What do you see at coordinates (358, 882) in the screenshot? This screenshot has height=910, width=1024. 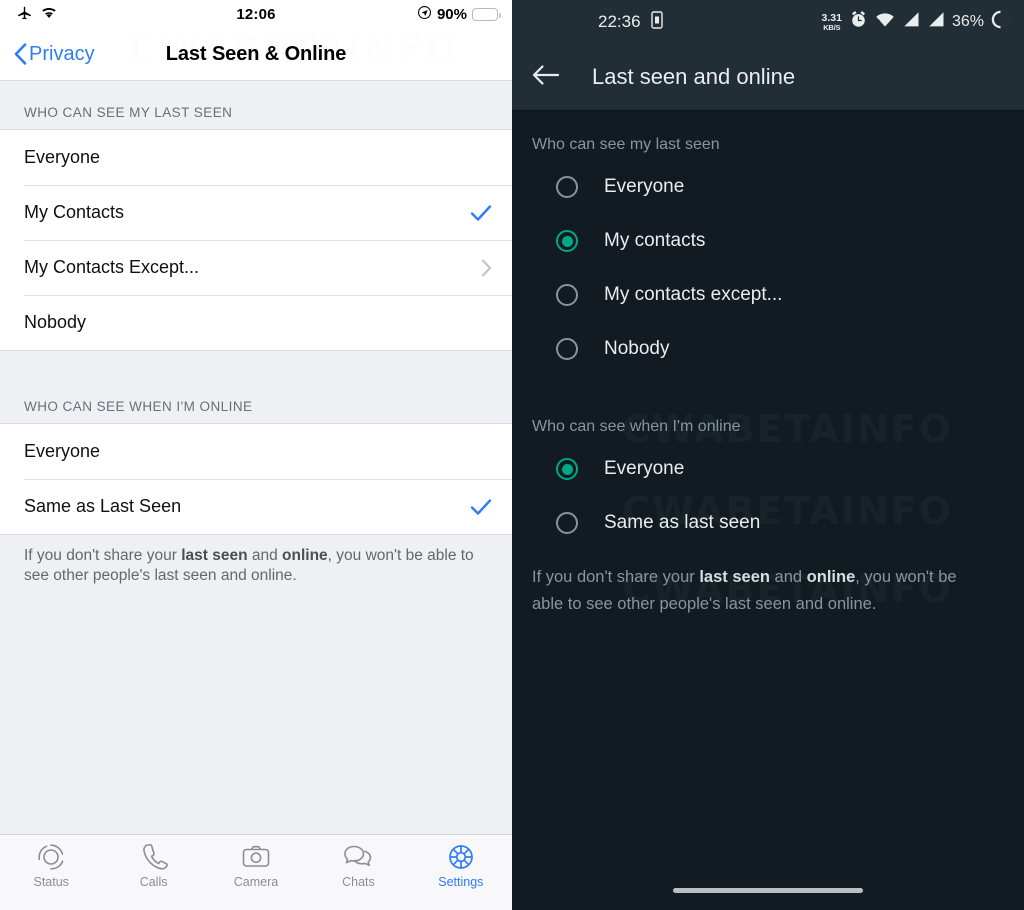 I see `tab-label: Chats` at bounding box center [358, 882].